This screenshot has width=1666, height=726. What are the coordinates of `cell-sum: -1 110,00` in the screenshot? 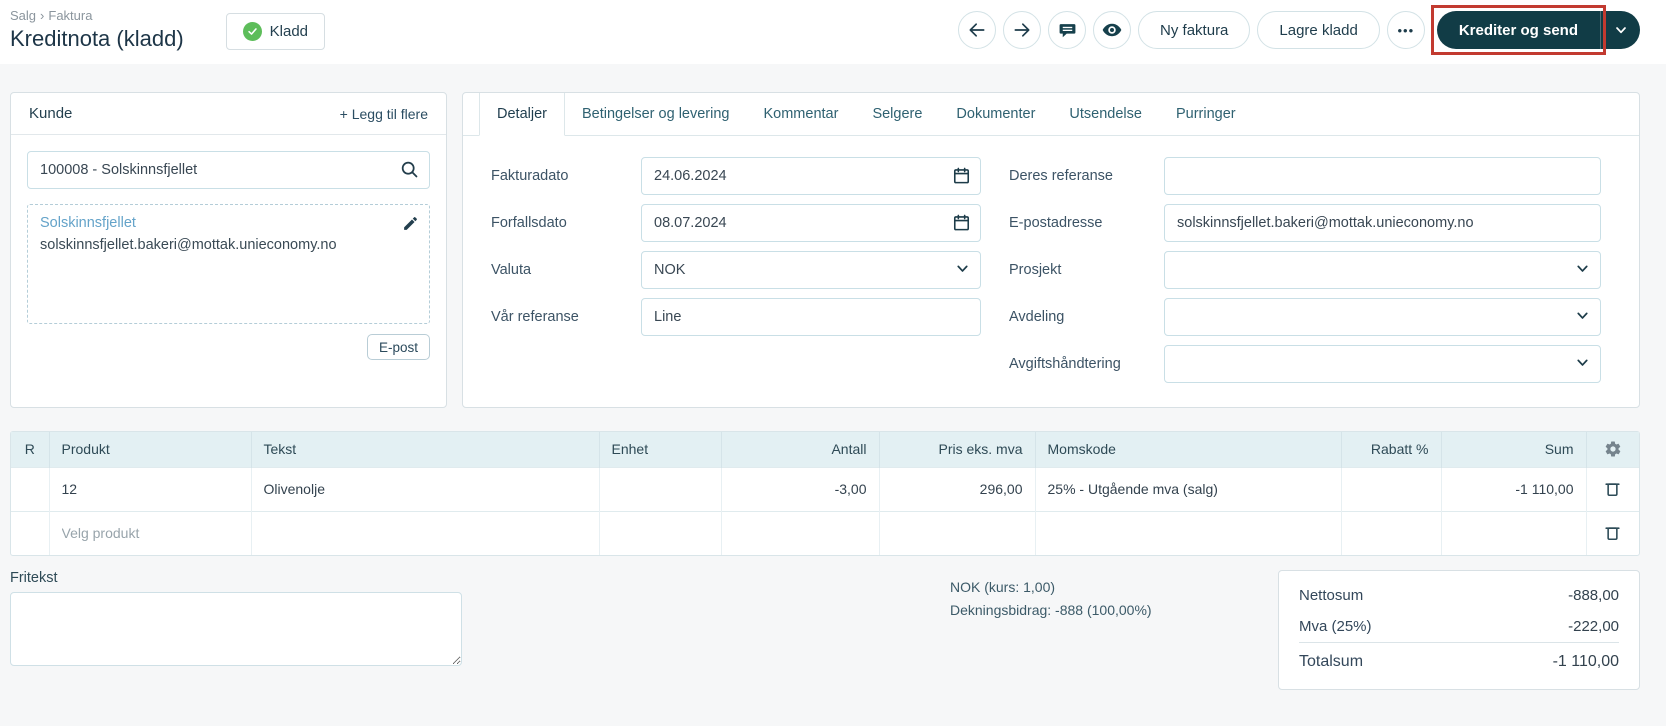 It's located at (1514, 488).